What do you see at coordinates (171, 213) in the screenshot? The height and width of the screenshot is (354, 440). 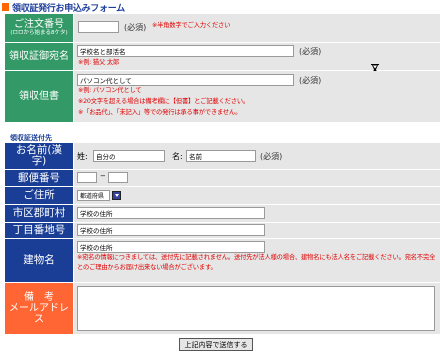 I see `city-input: 学校の住所` at bounding box center [171, 213].